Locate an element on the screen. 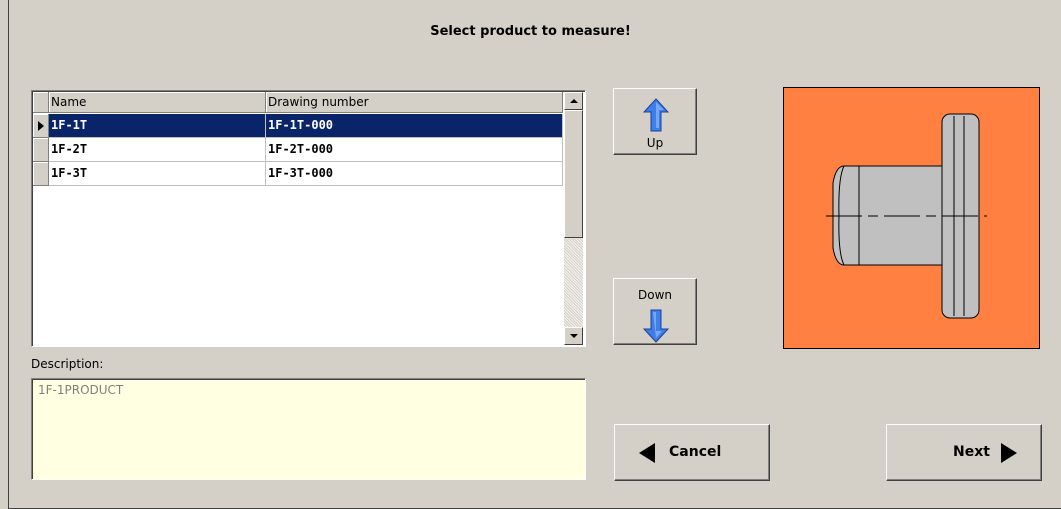 The height and width of the screenshot is (509, 1061). table-row: 1F-3T 1F-3T-000 is located at coordinates (298, 174).